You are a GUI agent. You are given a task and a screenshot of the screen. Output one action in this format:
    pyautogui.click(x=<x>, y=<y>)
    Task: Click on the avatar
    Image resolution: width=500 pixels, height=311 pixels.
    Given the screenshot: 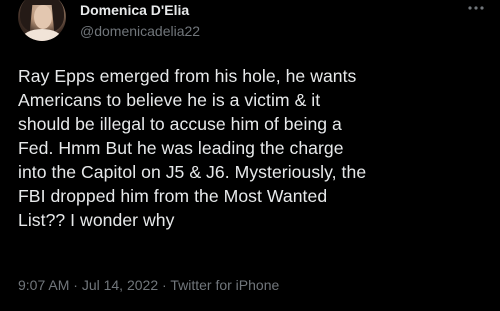 What is the action you would take?
    pyautogui.click(x=42, y=20)
    